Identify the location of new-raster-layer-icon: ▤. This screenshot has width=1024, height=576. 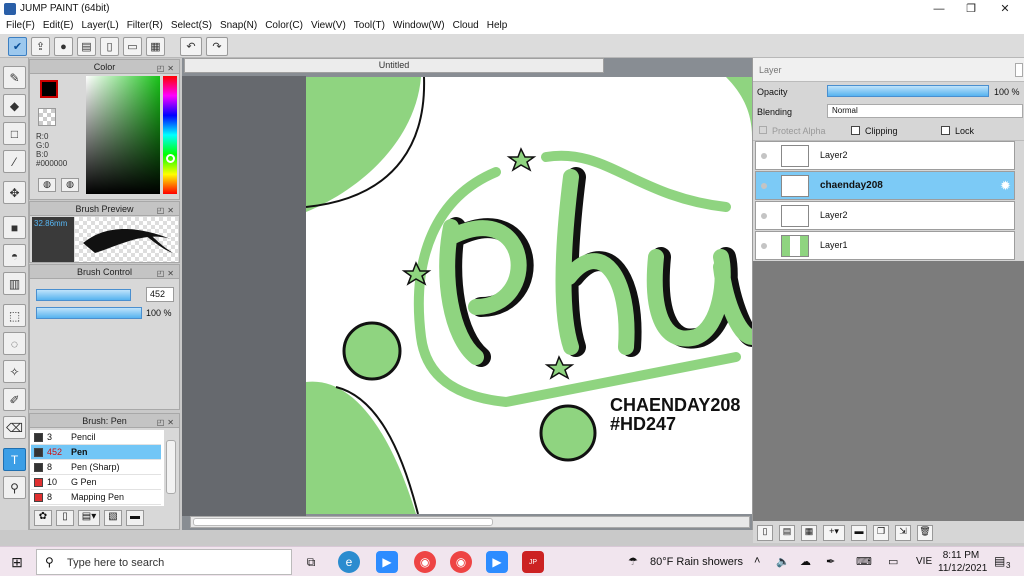
(787, 533).